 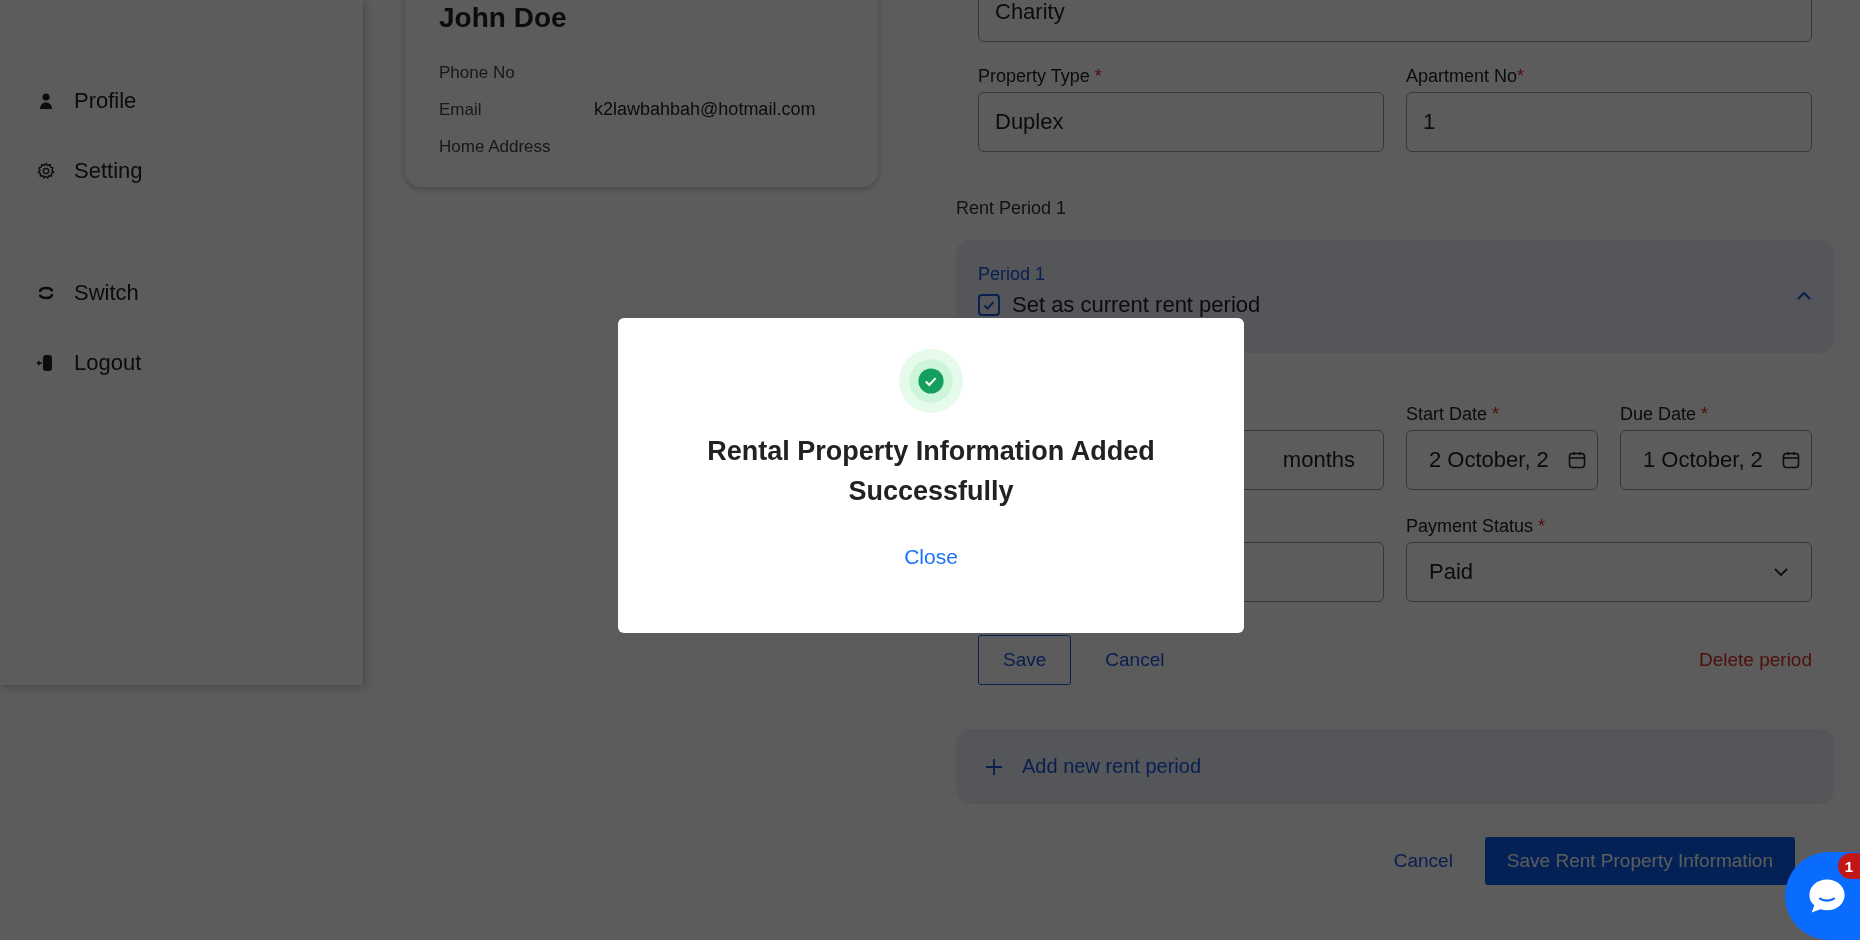 What do you see at coordinates (1025, 660) in the screenshot?
I see `save-button: Save` at bounding box center [1025, 660].